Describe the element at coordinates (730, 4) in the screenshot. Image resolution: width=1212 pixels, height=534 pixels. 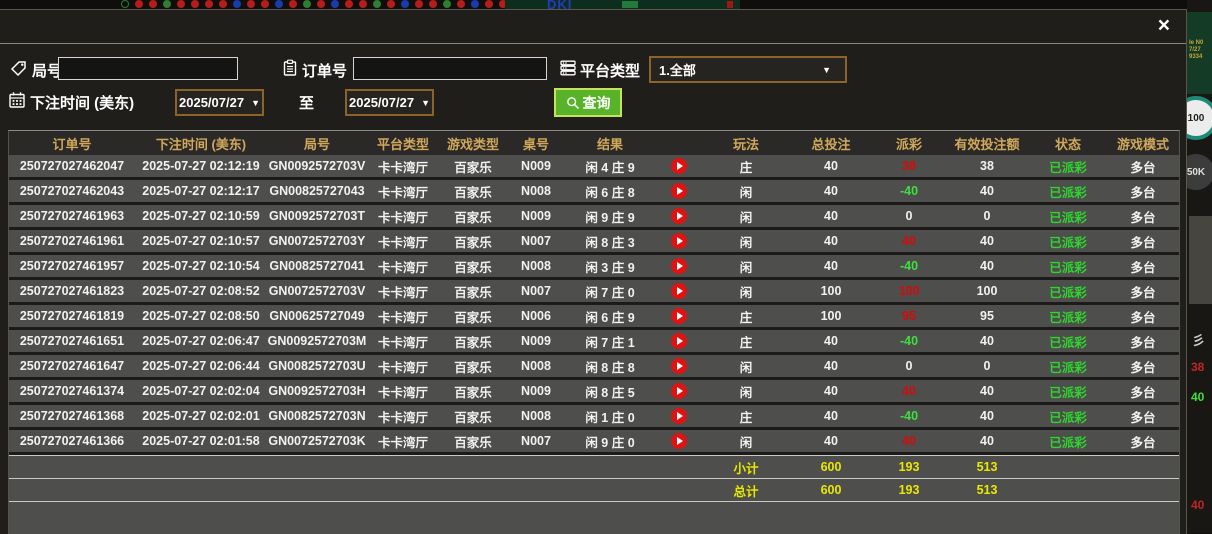
I see `background-fragment` at that location.